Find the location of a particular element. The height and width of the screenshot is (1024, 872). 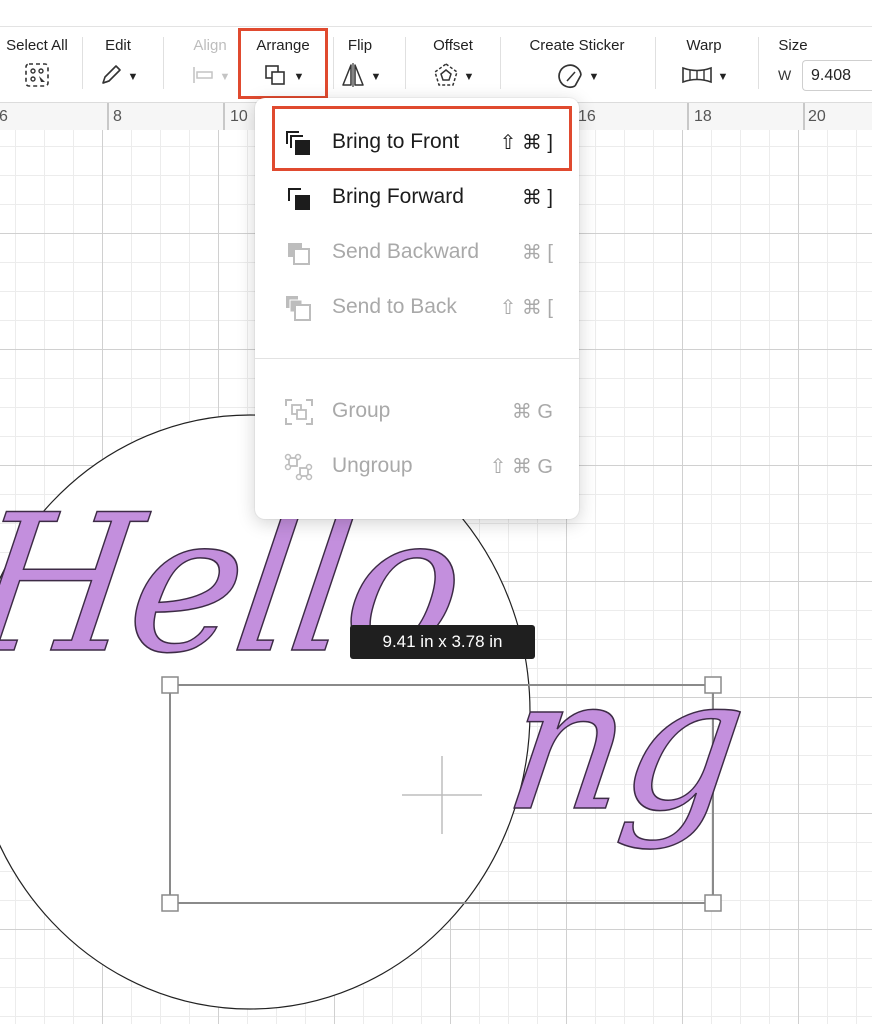

width-label: W is located at coordinates (785, 75).